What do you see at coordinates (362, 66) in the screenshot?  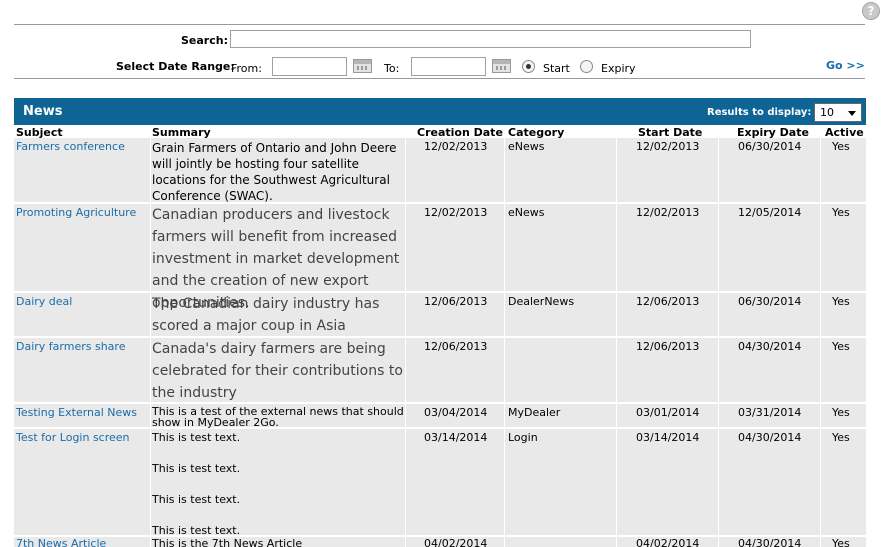 I see `from-calendar-icon` at bounding box center [362, 66].